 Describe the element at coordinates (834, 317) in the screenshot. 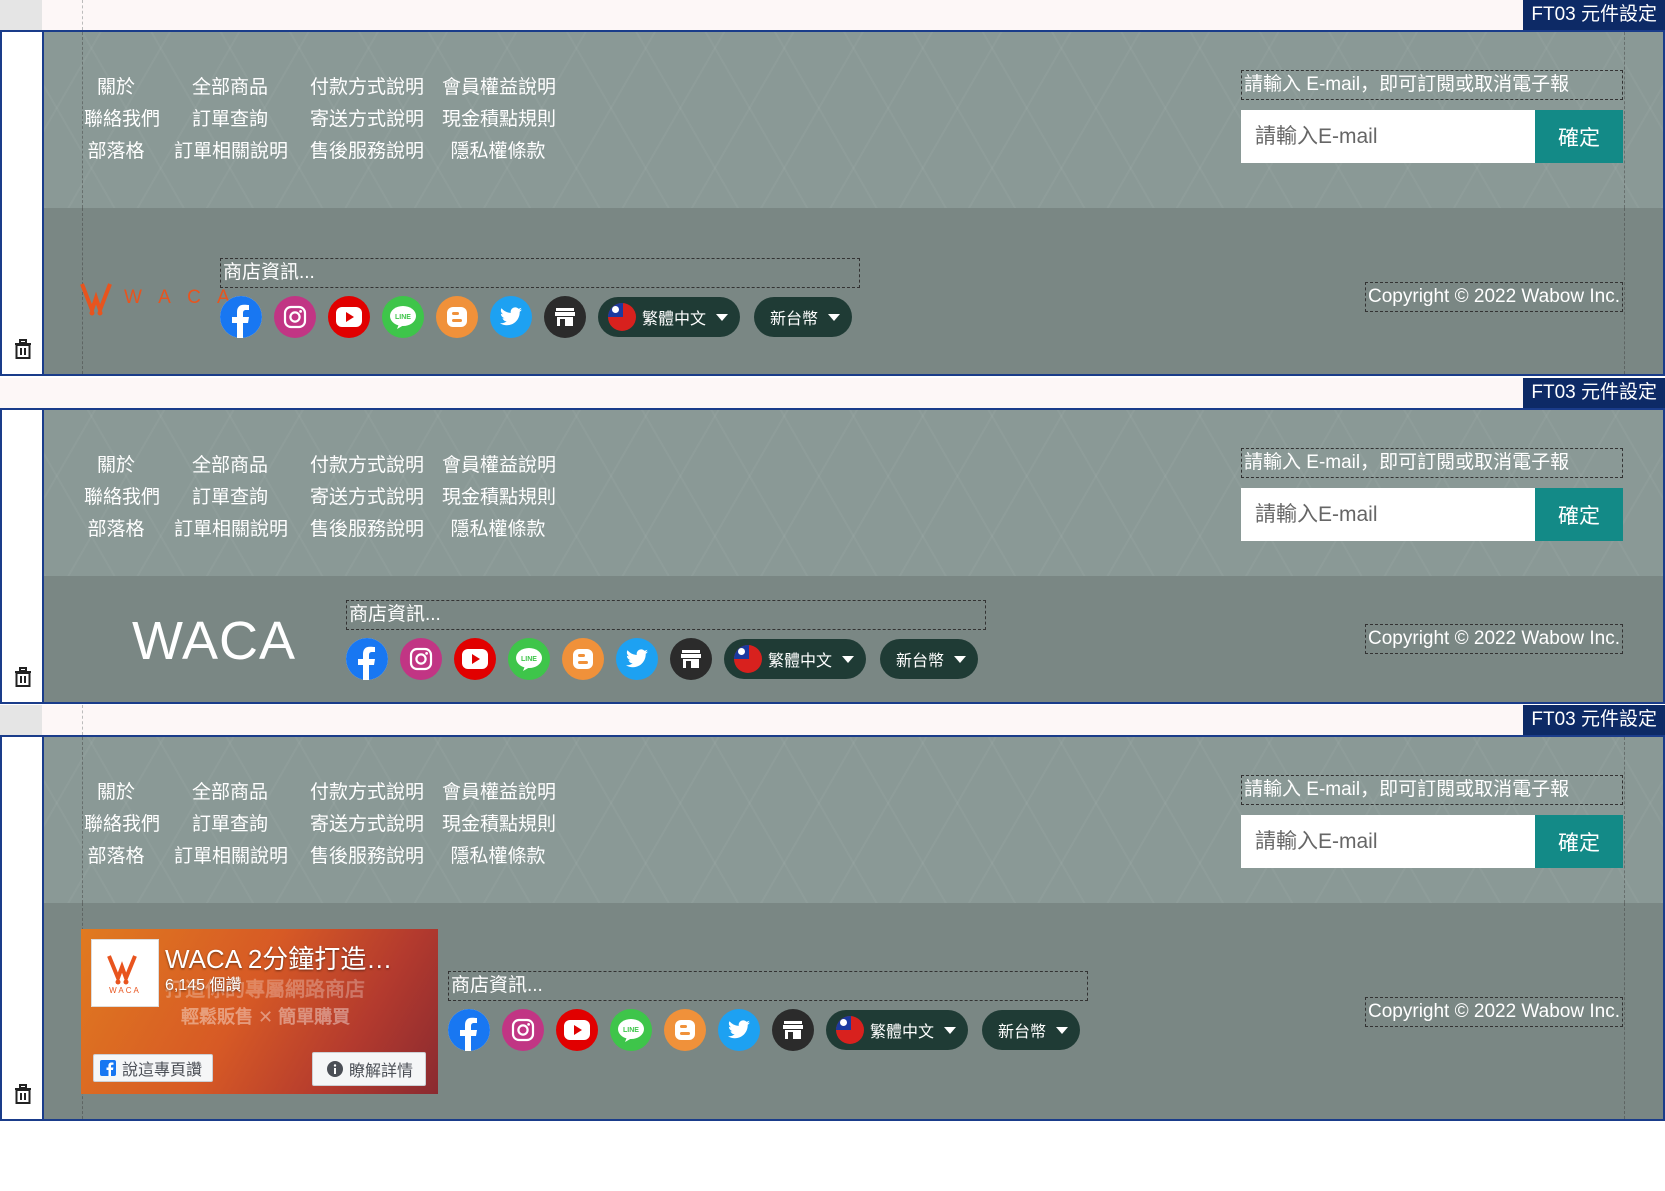

I see `caret-down-icon` at that location.